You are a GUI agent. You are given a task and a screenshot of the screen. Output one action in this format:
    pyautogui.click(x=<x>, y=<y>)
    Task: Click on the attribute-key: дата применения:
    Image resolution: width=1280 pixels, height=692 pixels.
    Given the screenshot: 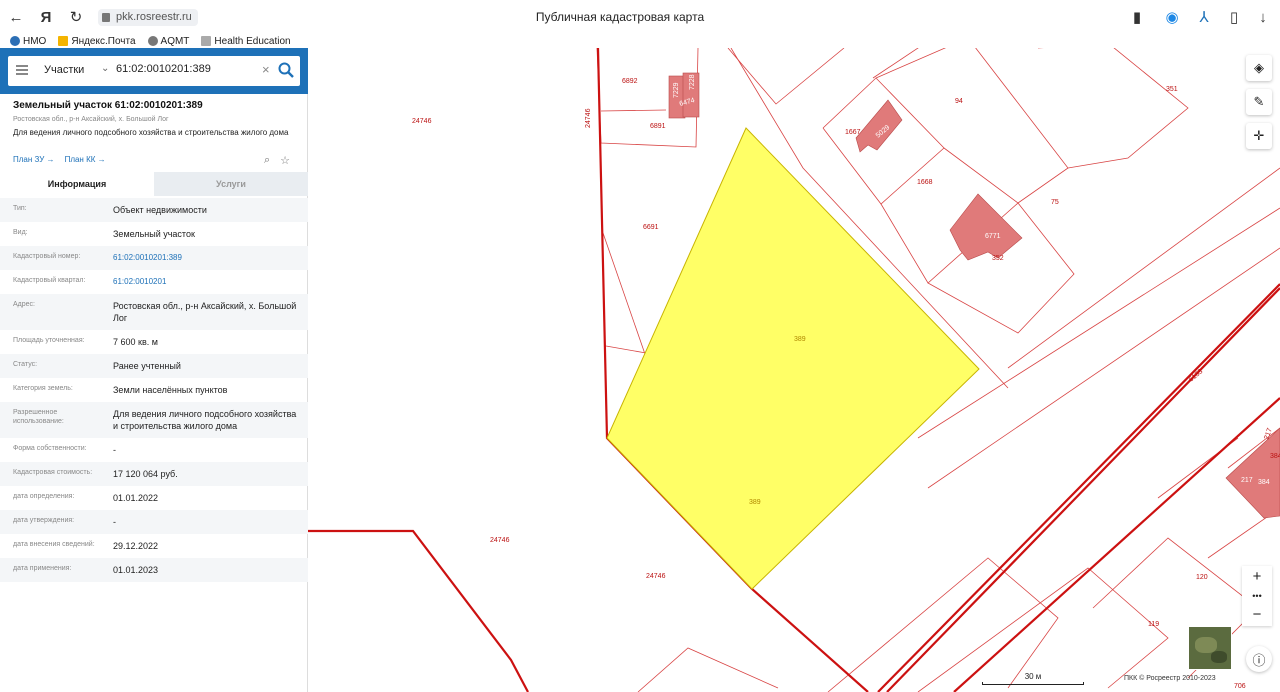 What is the action you would take?
    pyautogui.click(x=42, y=568)
    